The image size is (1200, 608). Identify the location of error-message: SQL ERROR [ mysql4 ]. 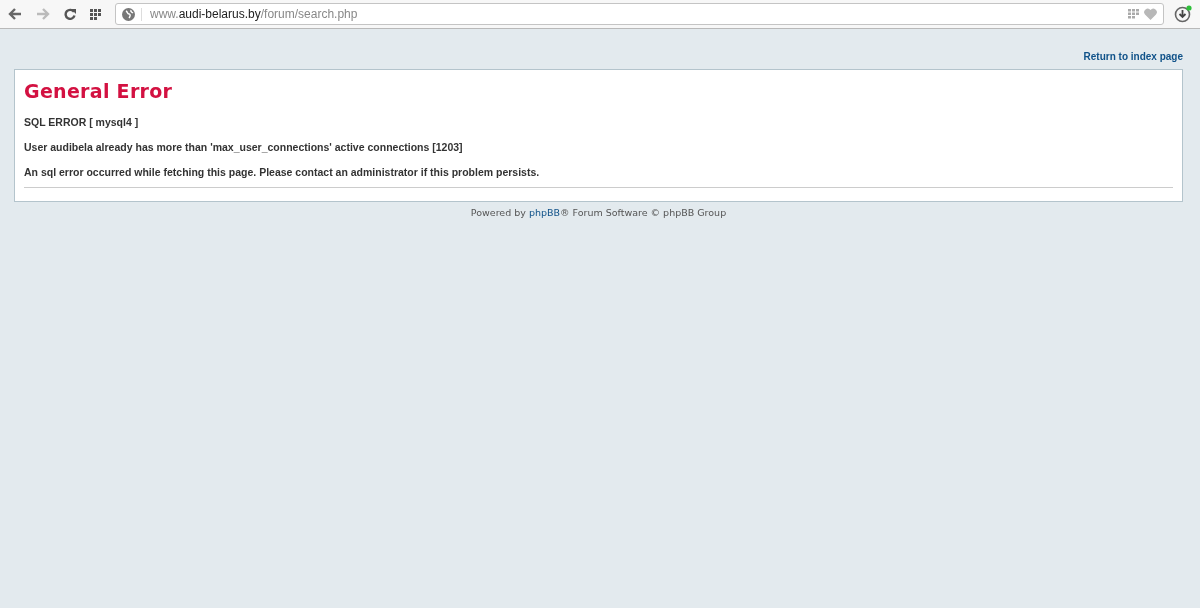
(82, 122).